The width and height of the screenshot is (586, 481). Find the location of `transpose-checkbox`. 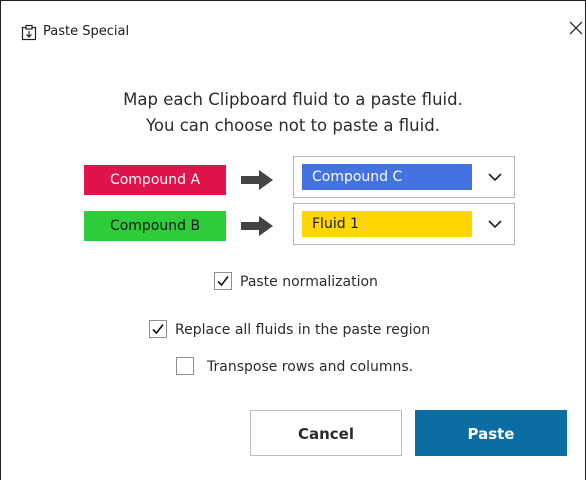

transpose-checkbox is located at coordinates (185, 366).